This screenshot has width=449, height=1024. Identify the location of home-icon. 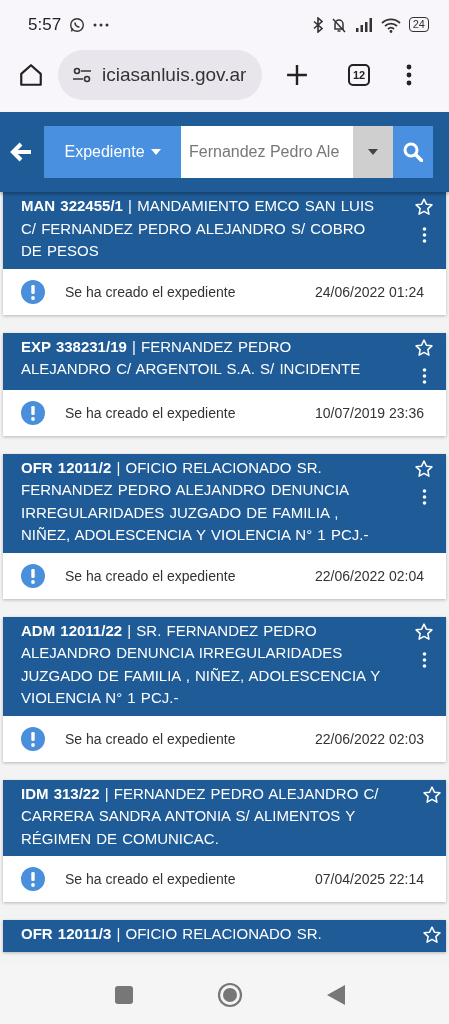
(31, 74).